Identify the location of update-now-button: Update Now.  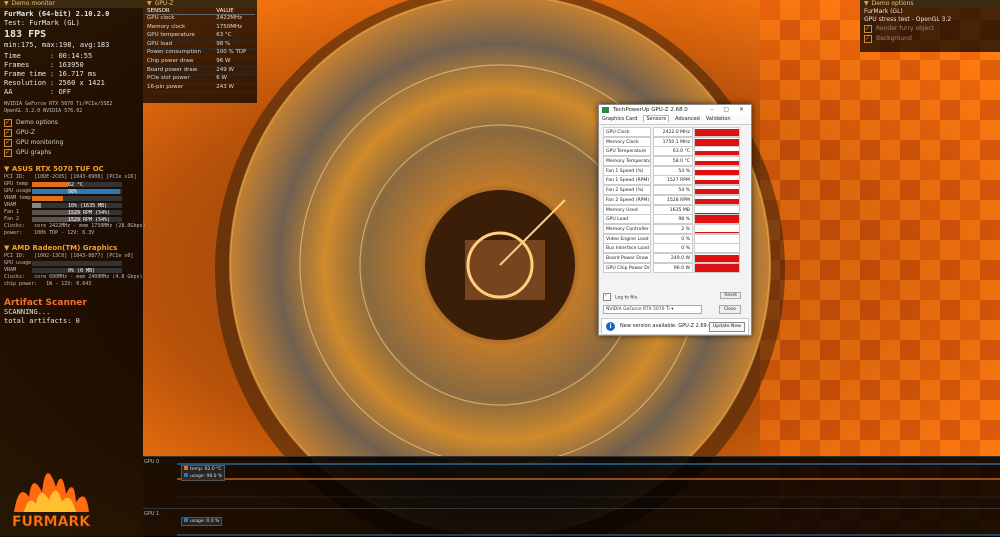
(727, 327).